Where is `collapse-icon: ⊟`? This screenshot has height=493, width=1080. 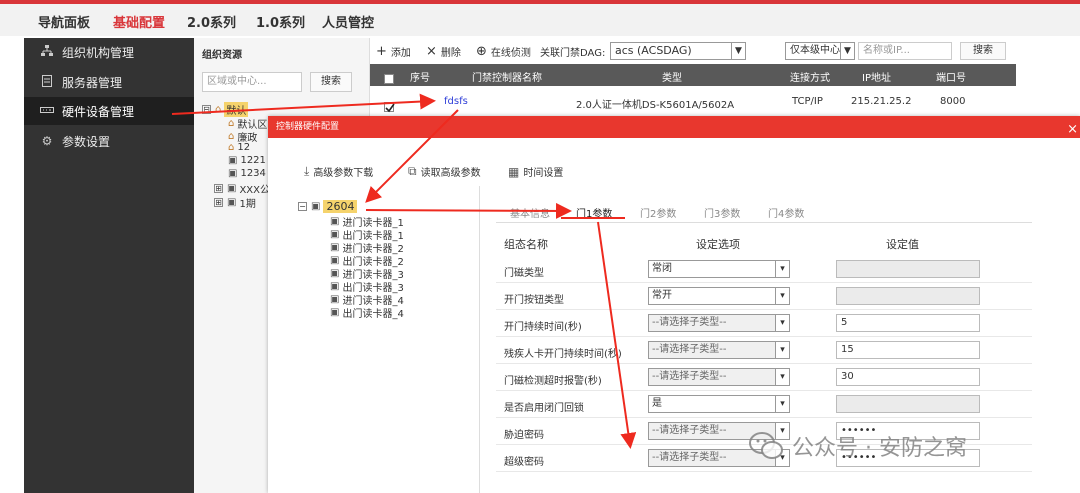
collapse-icon: ⊟ is located at coordinates (206, 109).